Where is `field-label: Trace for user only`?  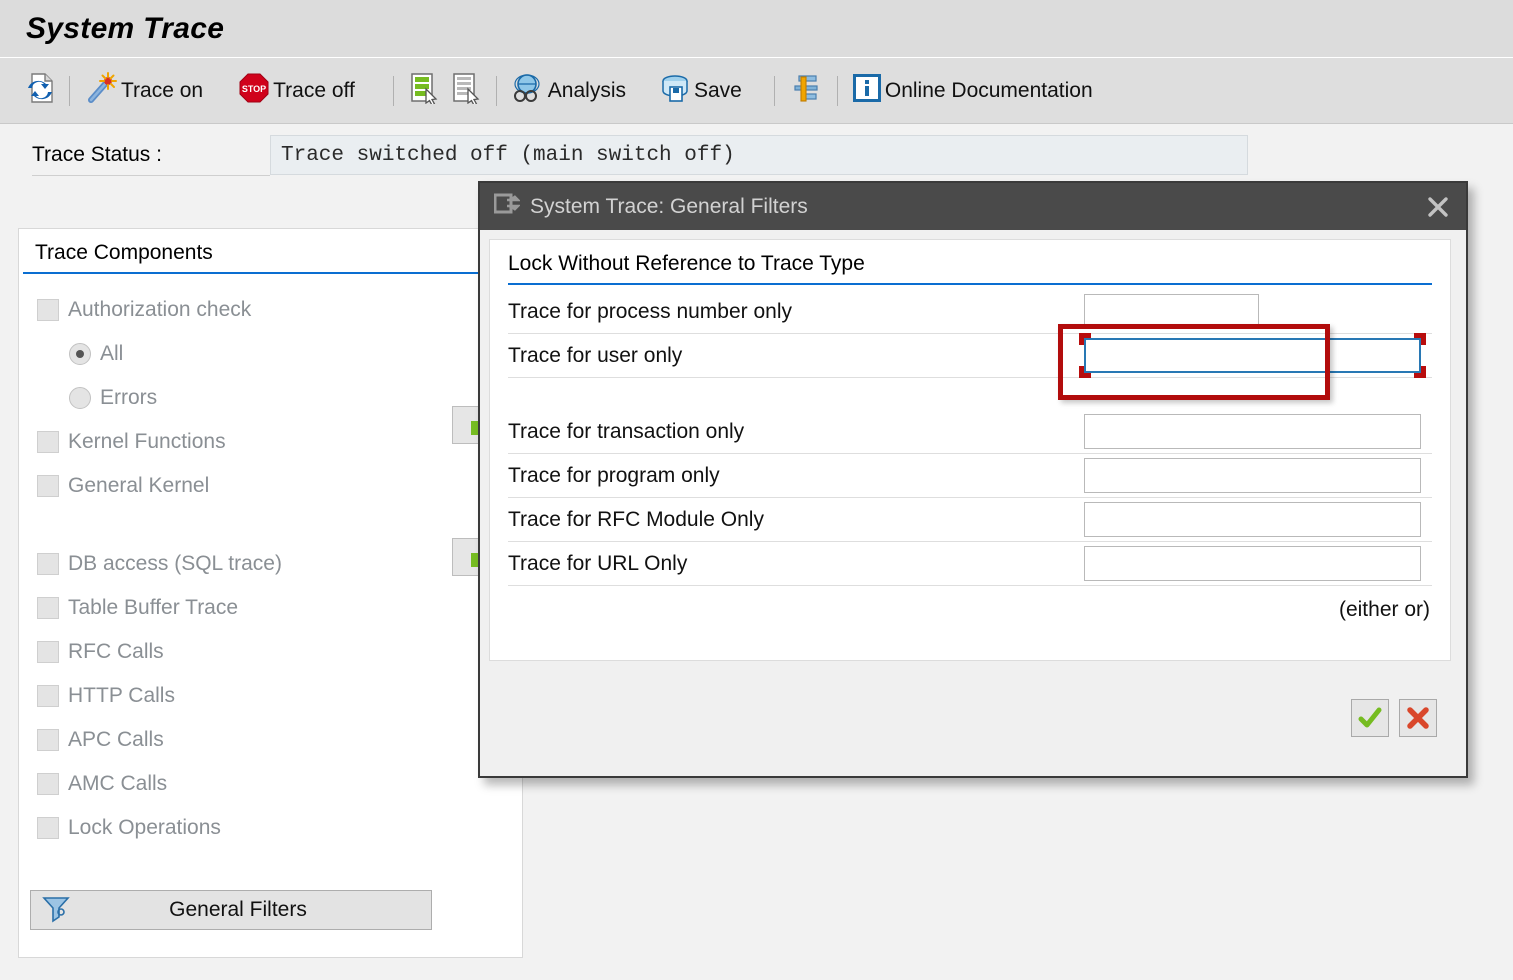 field-label: Trace for user only is located at coordinates (595, 355).